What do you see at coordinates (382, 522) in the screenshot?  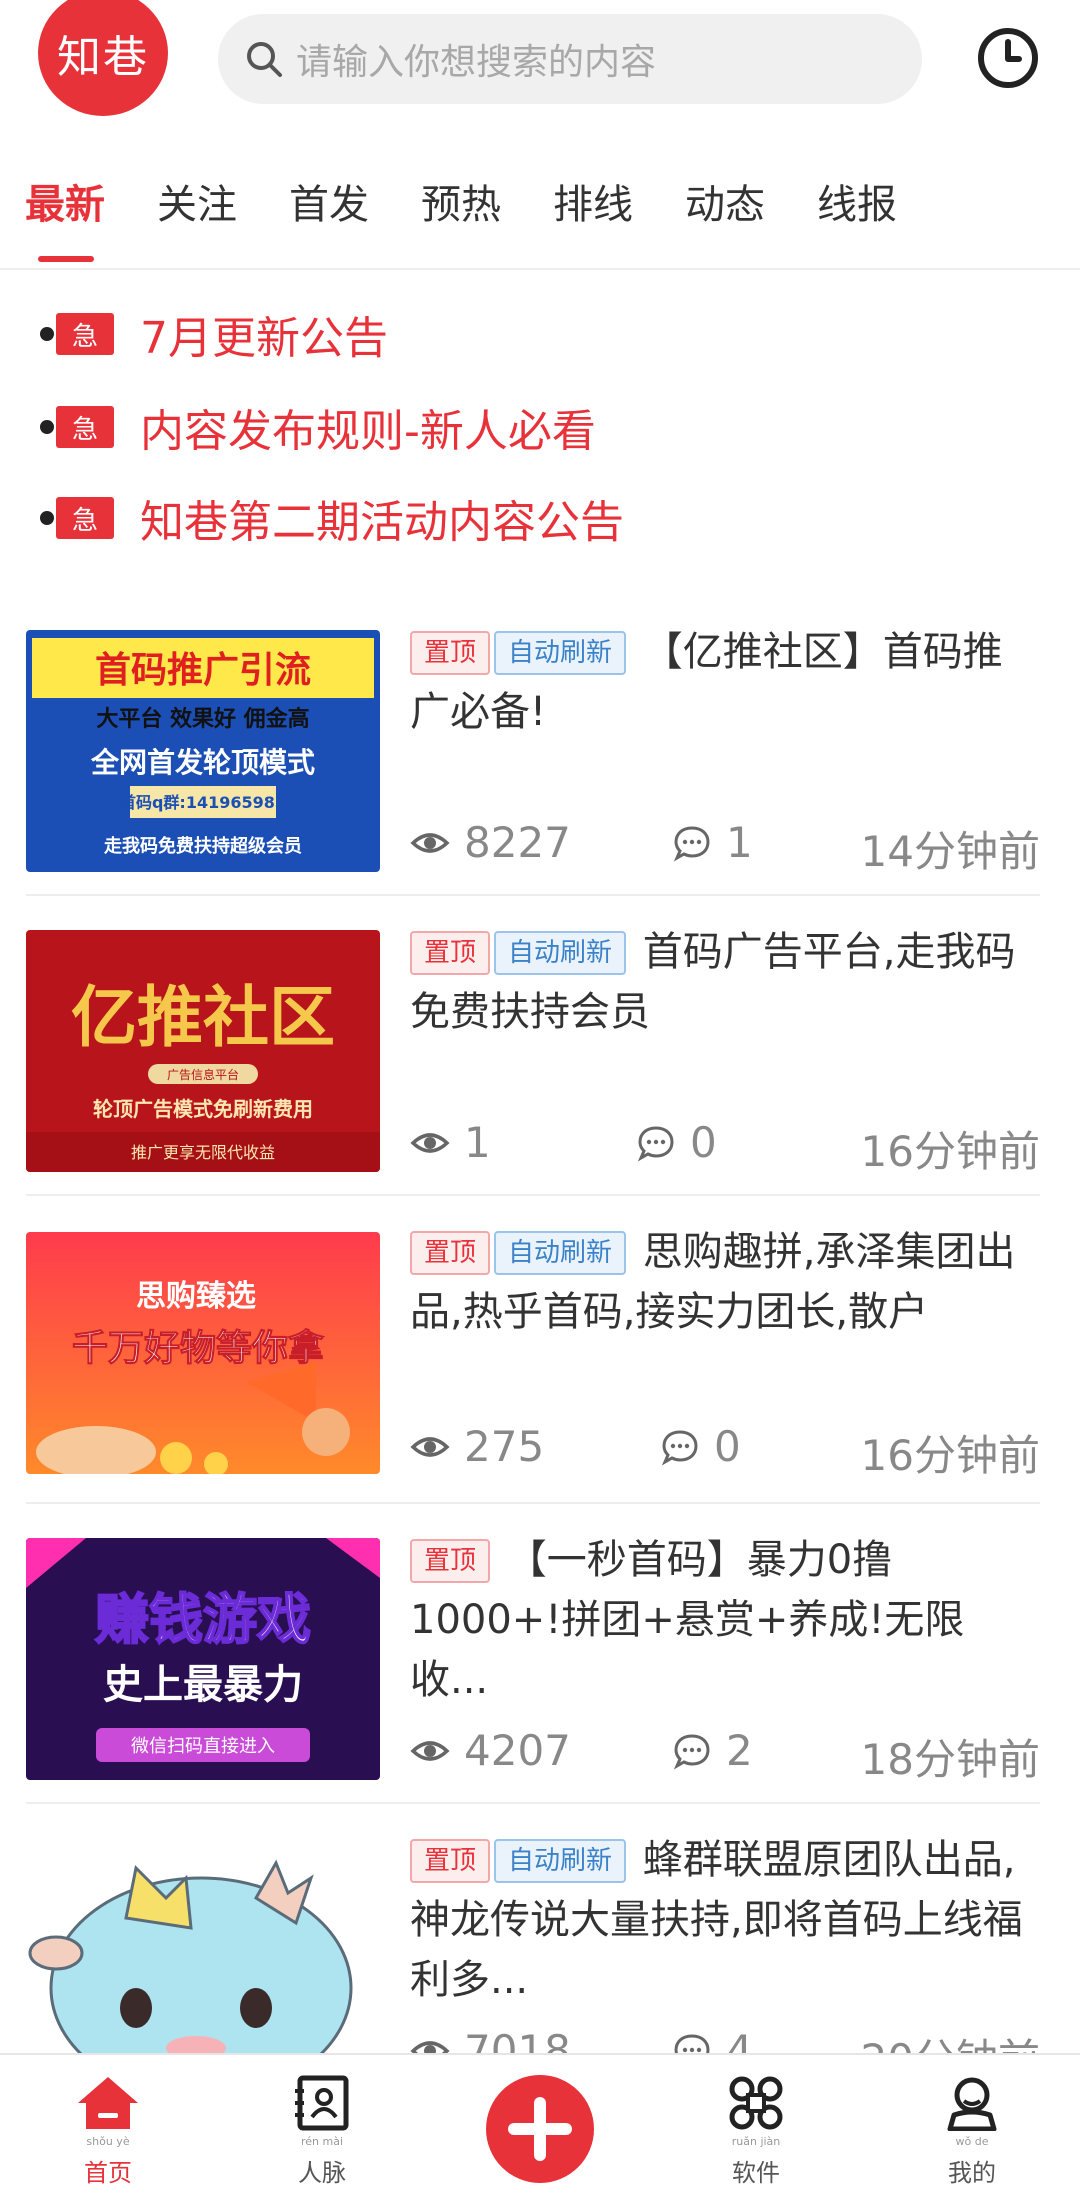 I see `notice-text: 知巷第二期活动内容公告` at bounding box center [382, 522].